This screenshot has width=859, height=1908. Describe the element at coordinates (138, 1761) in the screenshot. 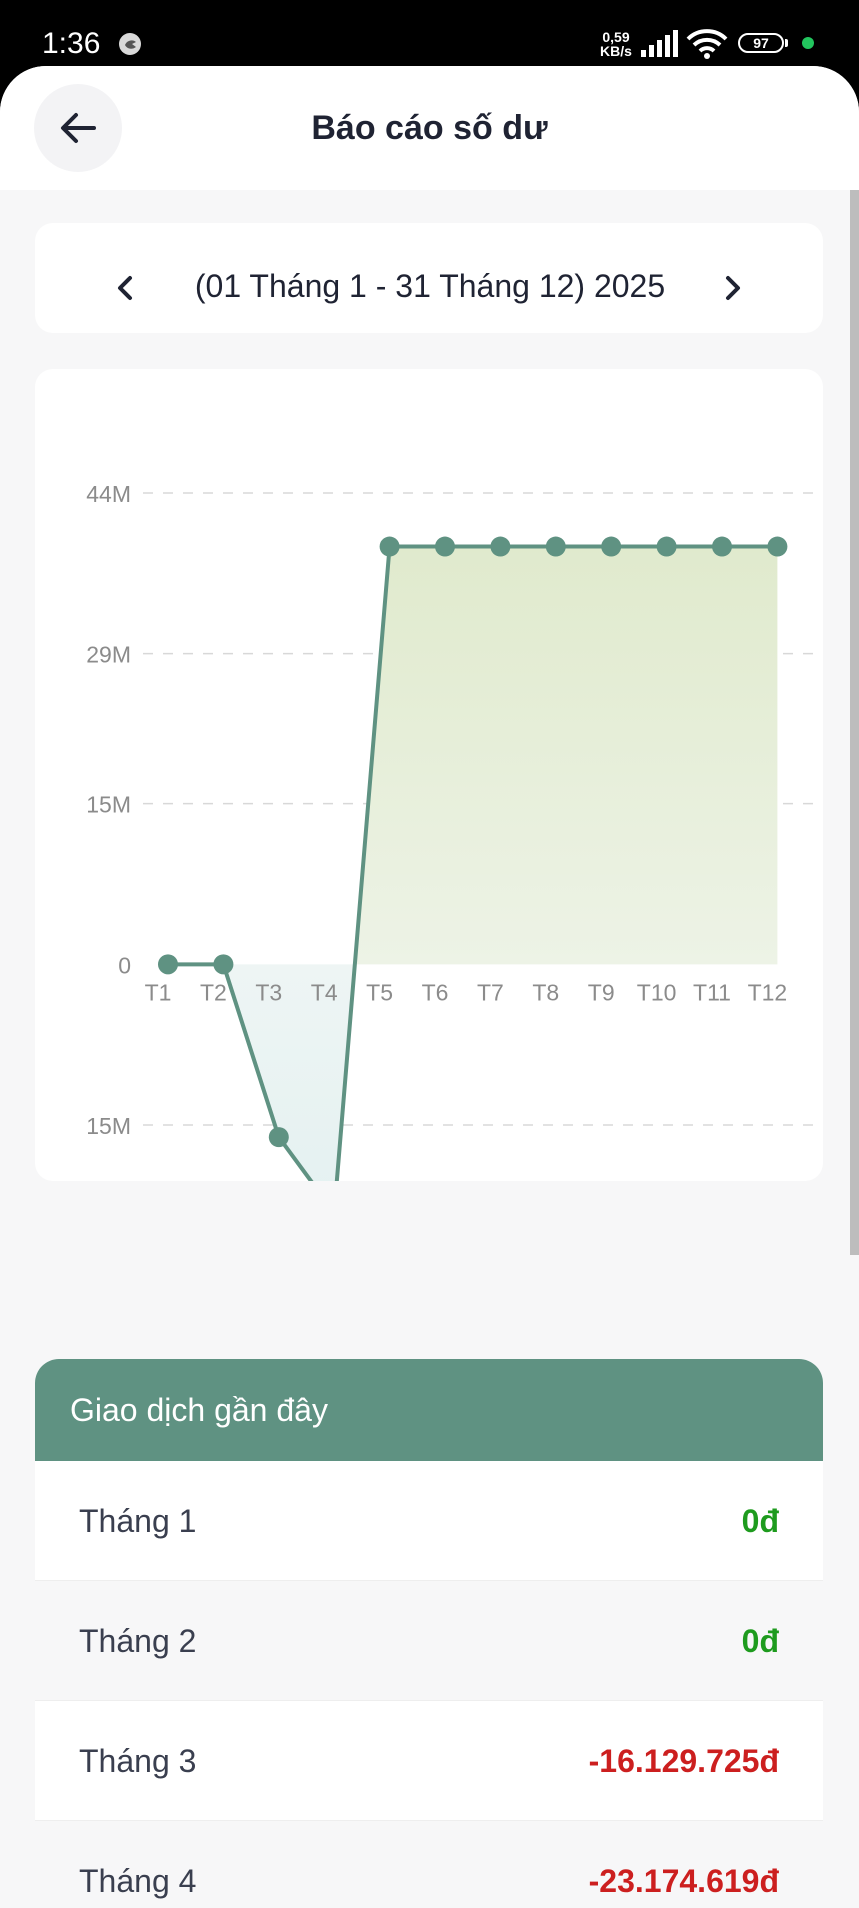

I see `transaction-month: Tháng 3` at that location.